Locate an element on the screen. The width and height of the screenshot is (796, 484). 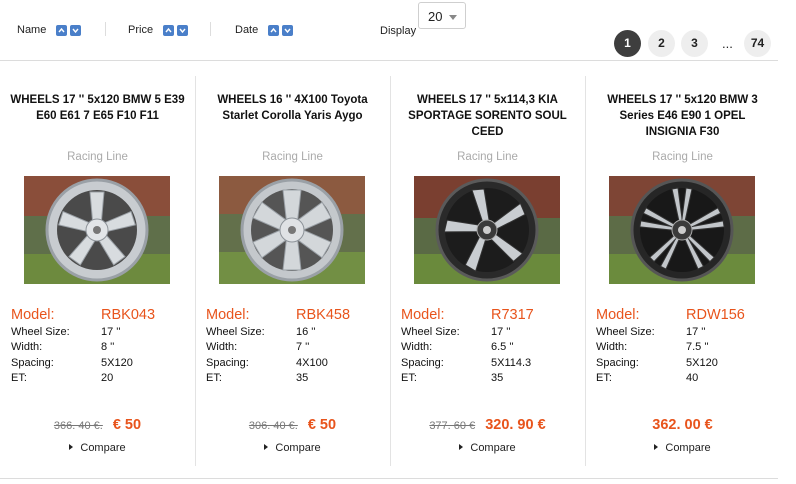
price-row: 377. 60 € 320. 90 € is located at coordinates (487, 425).